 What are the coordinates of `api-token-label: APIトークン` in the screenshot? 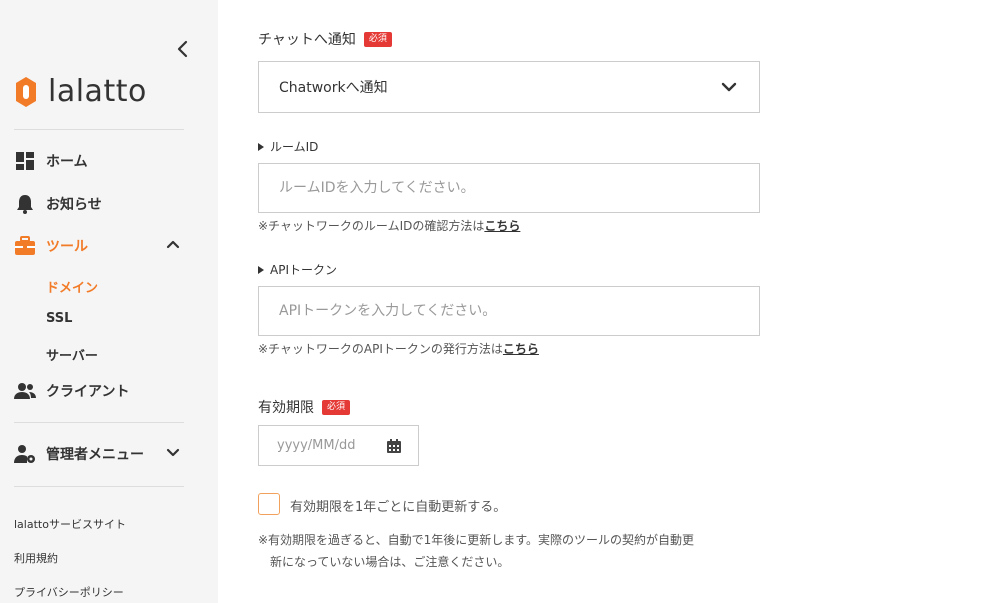 It's located at (297, 269).